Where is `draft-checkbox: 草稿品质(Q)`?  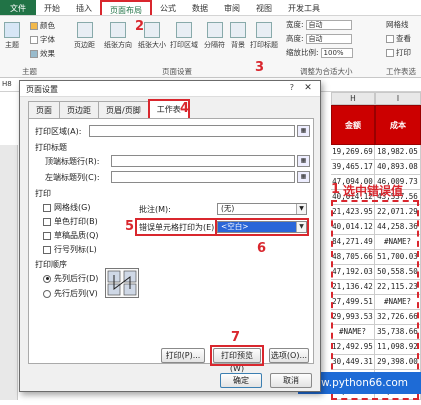 draft-checkbox: 草稿品质(Q) is located at coordinates (71, 235).